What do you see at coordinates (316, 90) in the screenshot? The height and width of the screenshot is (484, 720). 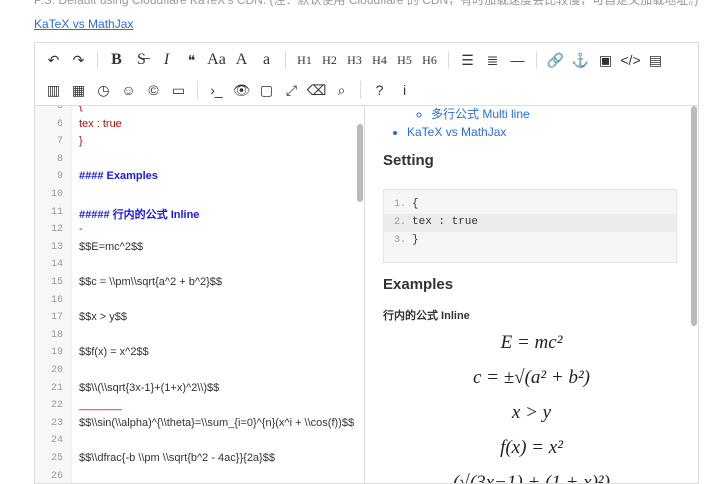 I see `clear-icon: ⌫` at bounding box center [316, 90].